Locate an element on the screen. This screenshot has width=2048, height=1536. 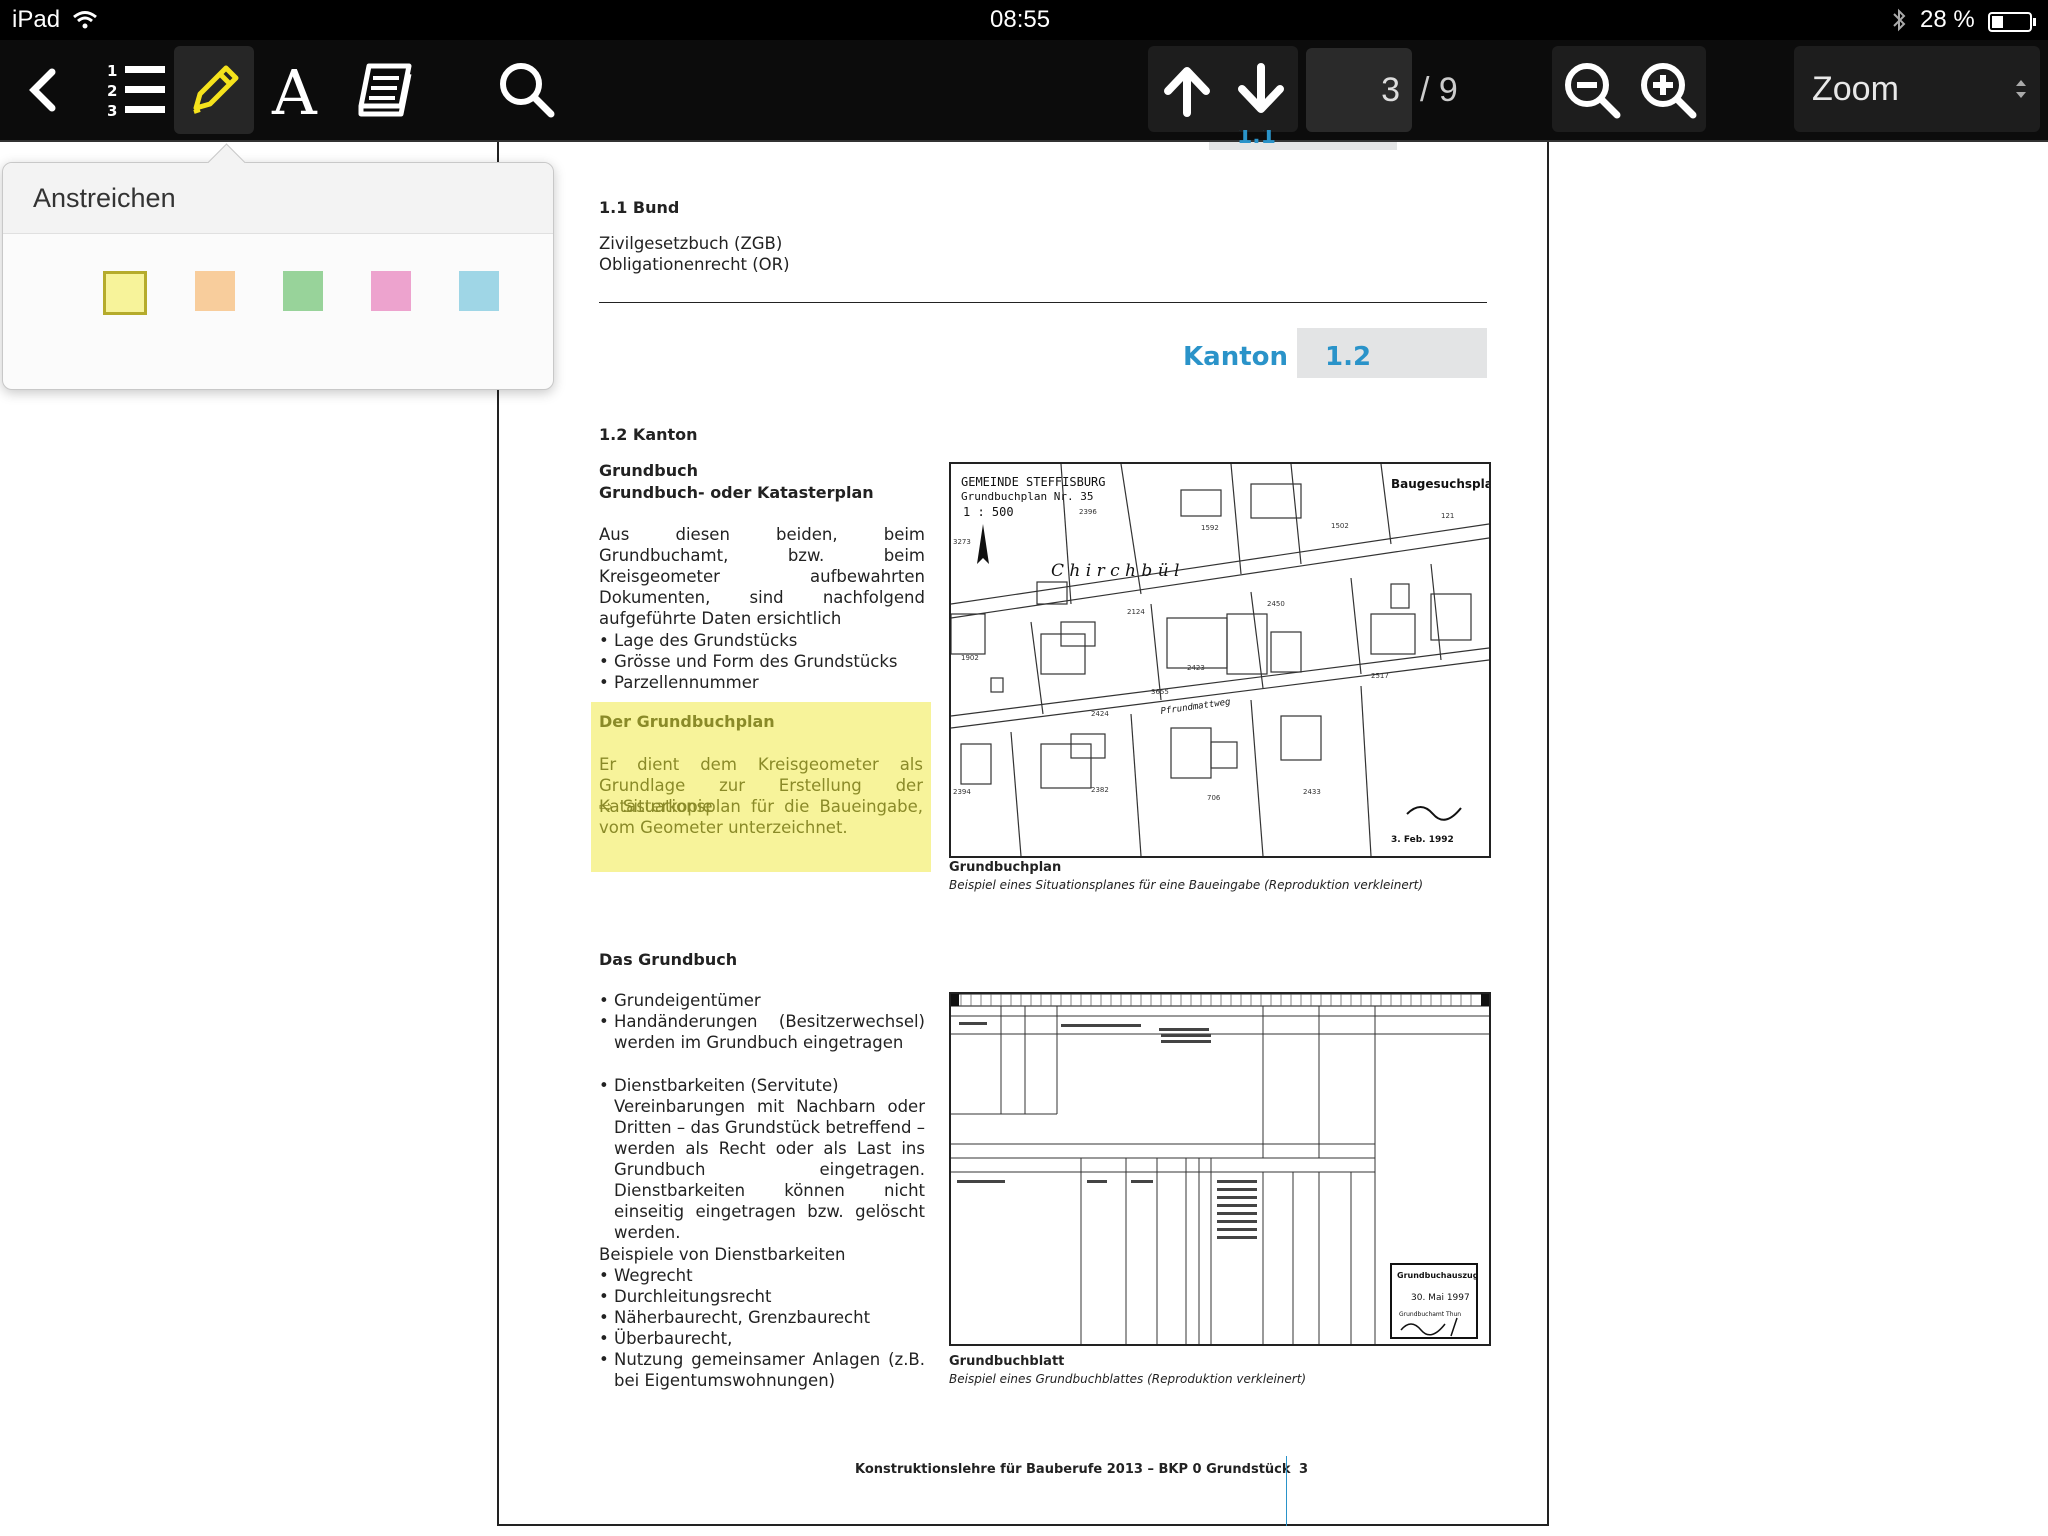
parcel-label: 121 is located at coordinates (1447, 516).